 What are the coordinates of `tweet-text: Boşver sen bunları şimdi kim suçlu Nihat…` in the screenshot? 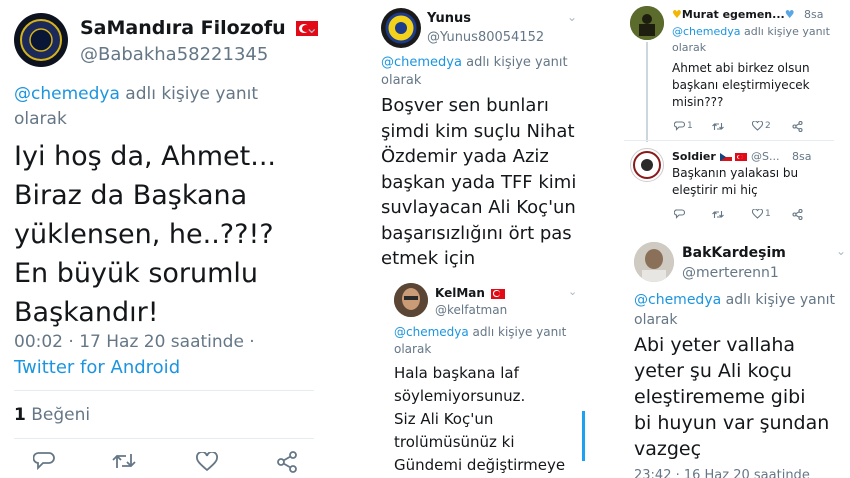 It's located at (479, 182).